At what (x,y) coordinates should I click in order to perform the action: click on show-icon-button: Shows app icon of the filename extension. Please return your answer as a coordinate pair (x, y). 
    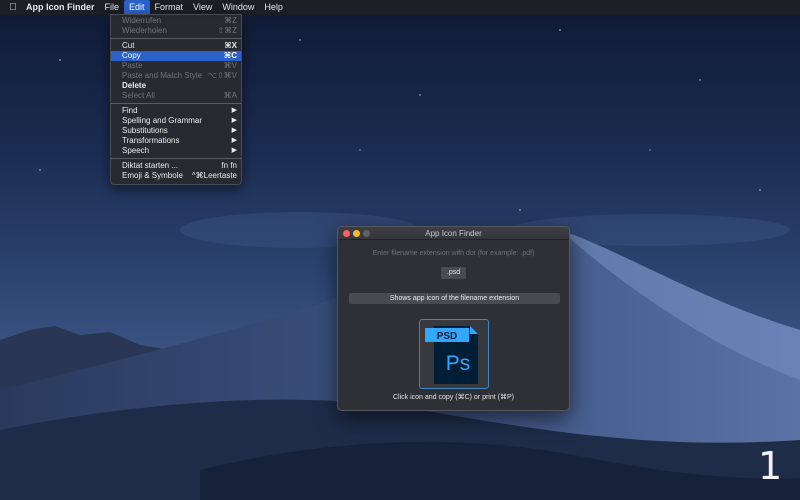
    Looking at the image, I should click on (454, 298).